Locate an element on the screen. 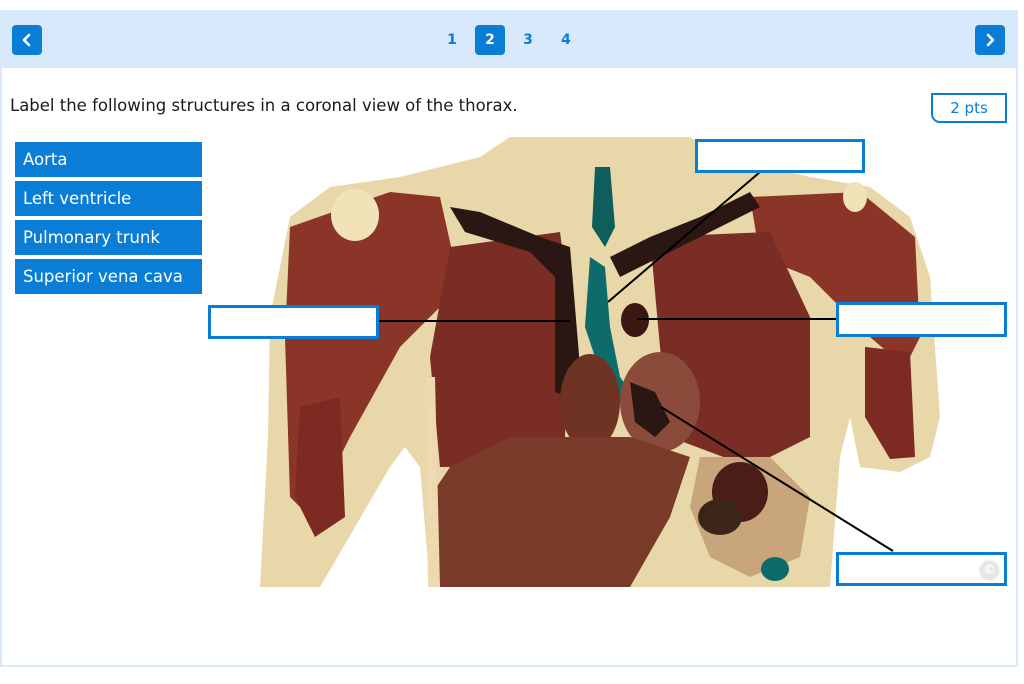 This screenshot has height=684, width=1024. choice-pulmonary-trunk: Pulmonary trunk is located at coordinates (108, 237).